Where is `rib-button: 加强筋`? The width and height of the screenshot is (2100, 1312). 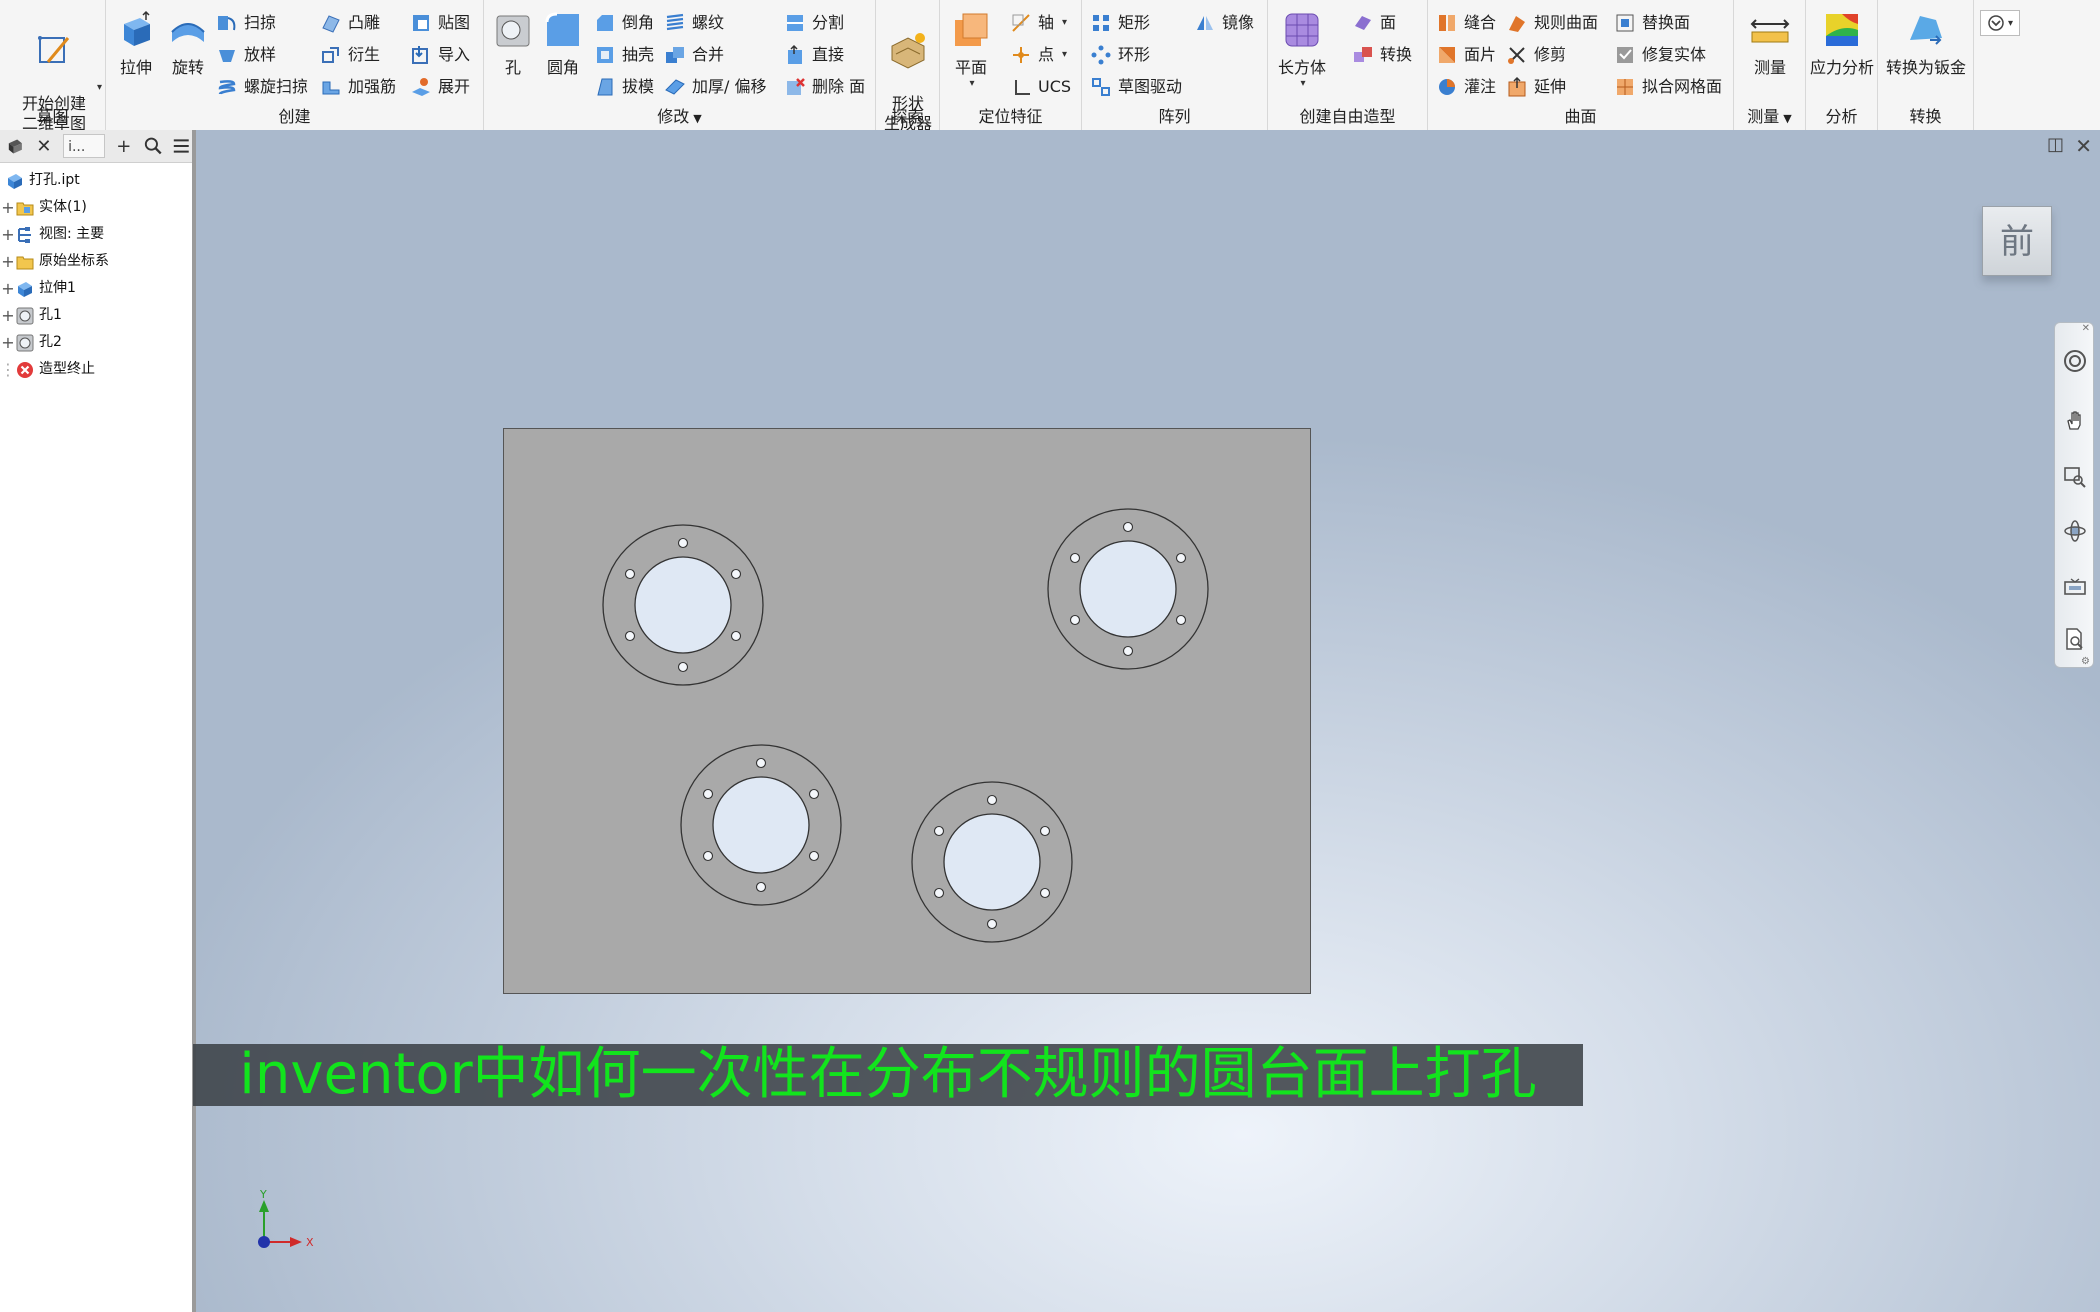 rib-button: 加强筋 is located at coordinates (358, 87).